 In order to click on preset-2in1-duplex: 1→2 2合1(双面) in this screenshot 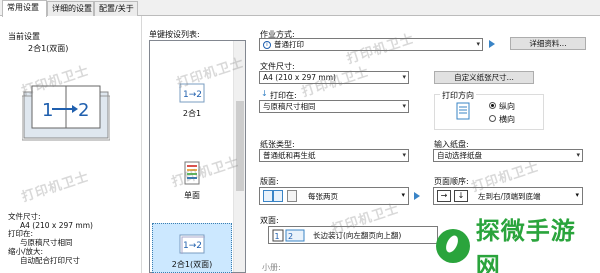, I will do `click(192, 248)`.